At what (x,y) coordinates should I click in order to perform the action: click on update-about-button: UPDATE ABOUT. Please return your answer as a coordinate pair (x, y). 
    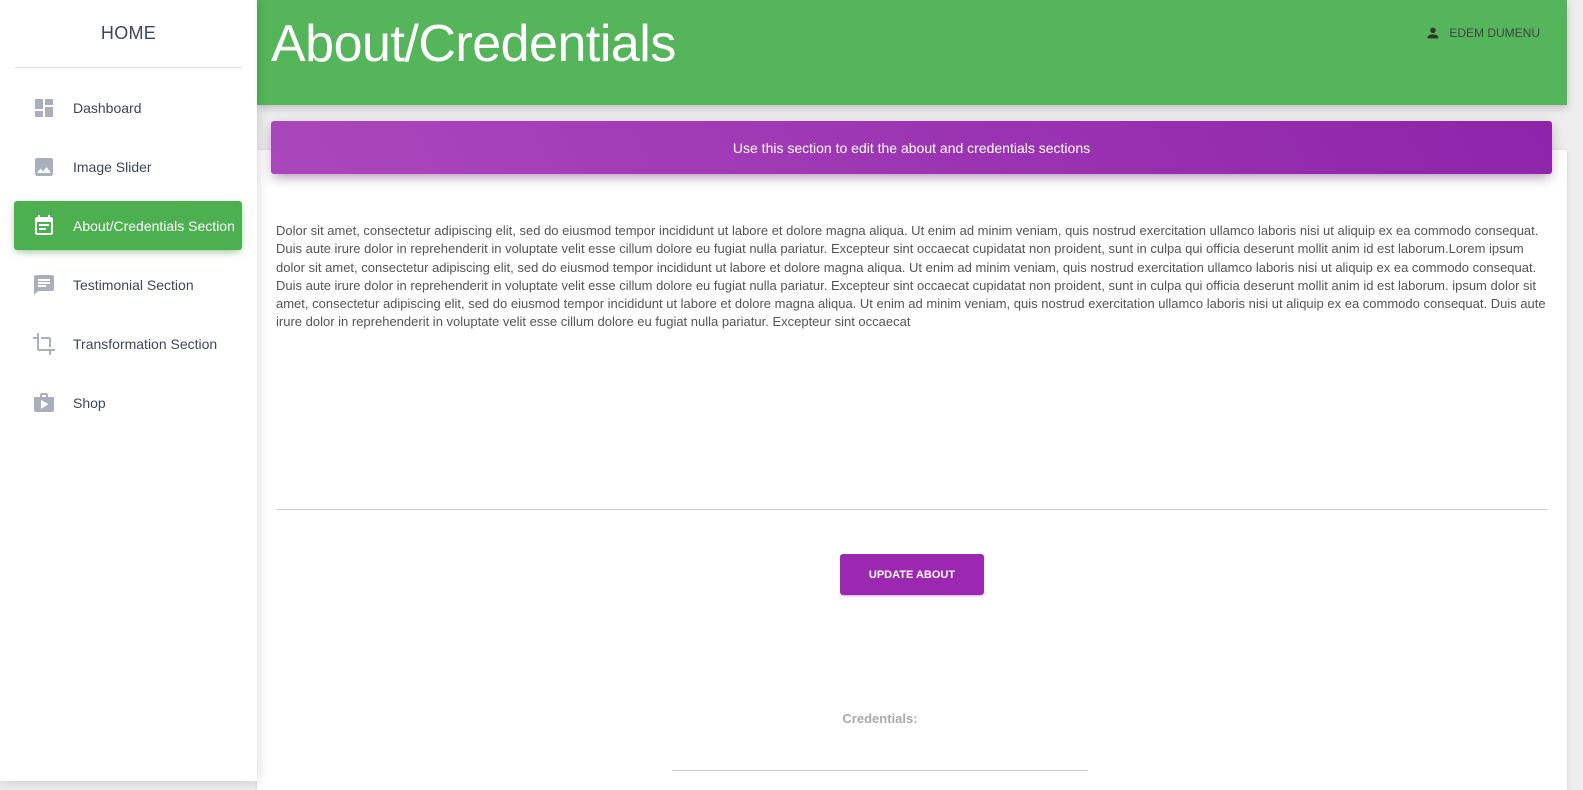
    Looking at the image, I should click on (912, 574).